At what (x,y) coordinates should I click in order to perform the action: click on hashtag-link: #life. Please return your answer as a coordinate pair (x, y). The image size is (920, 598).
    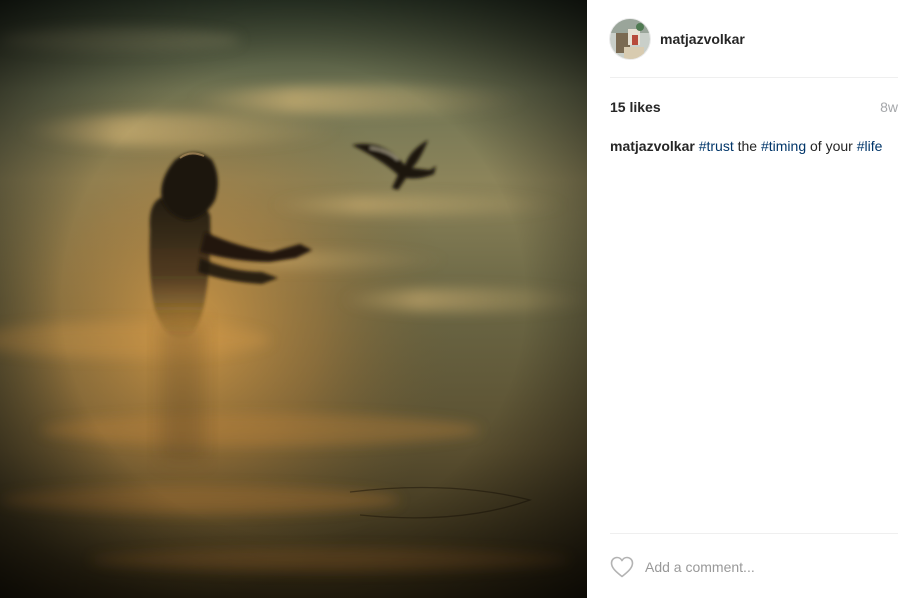
    Looking at the image, I should click on (870, 146).